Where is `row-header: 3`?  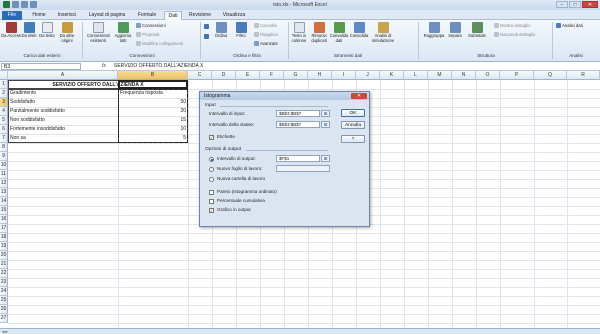
row-header: 3 is located at coordinates (4, 102).